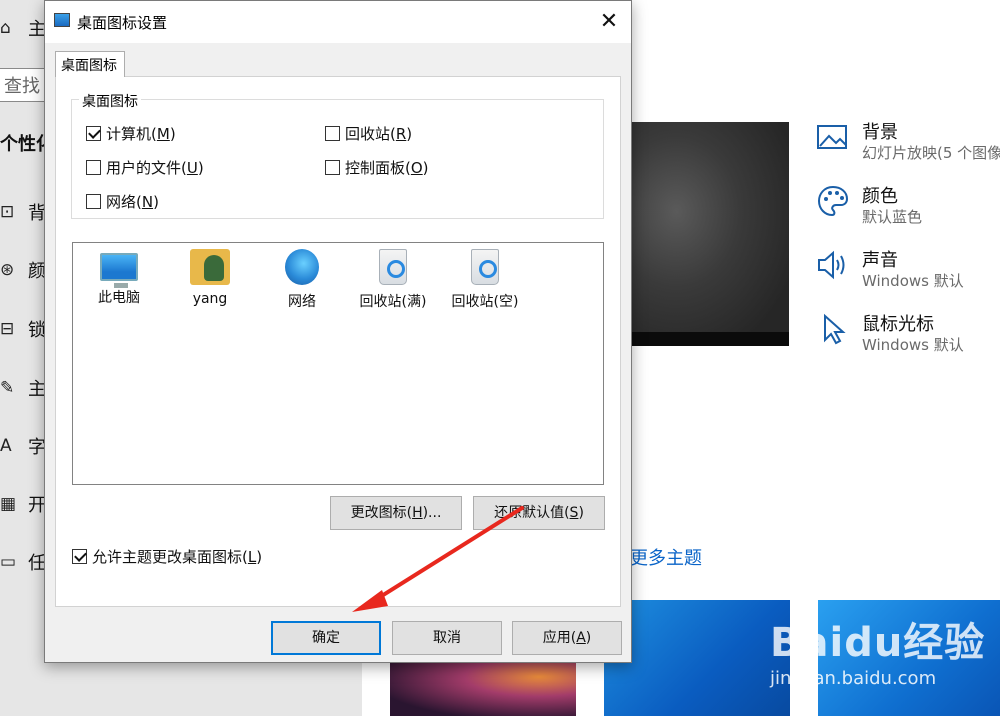 The height and width of the screenshot is (716, 1000). What do you see at coordinates (210, 299) in the screenshot?
I see `icon-item-label: yang` at bounding box center [210, 299].